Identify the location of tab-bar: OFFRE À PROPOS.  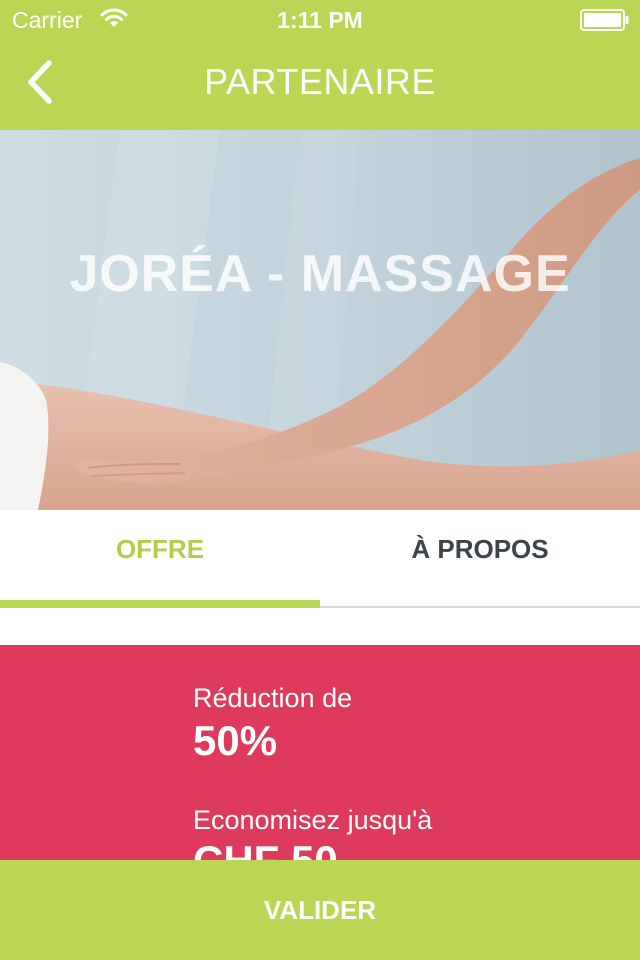
(320, 559).